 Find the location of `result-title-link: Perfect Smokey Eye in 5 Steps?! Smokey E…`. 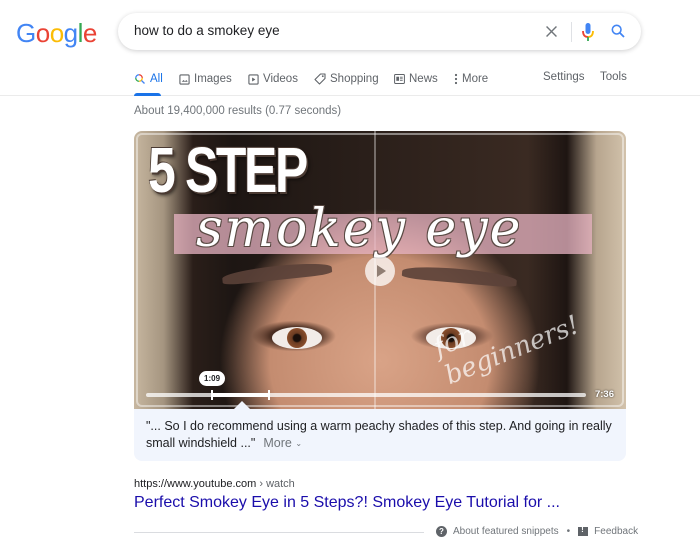

result-title-link: Perfect Smokey Eye in 5 Steps?! Smokey E… is located at coordinates (347, 503).